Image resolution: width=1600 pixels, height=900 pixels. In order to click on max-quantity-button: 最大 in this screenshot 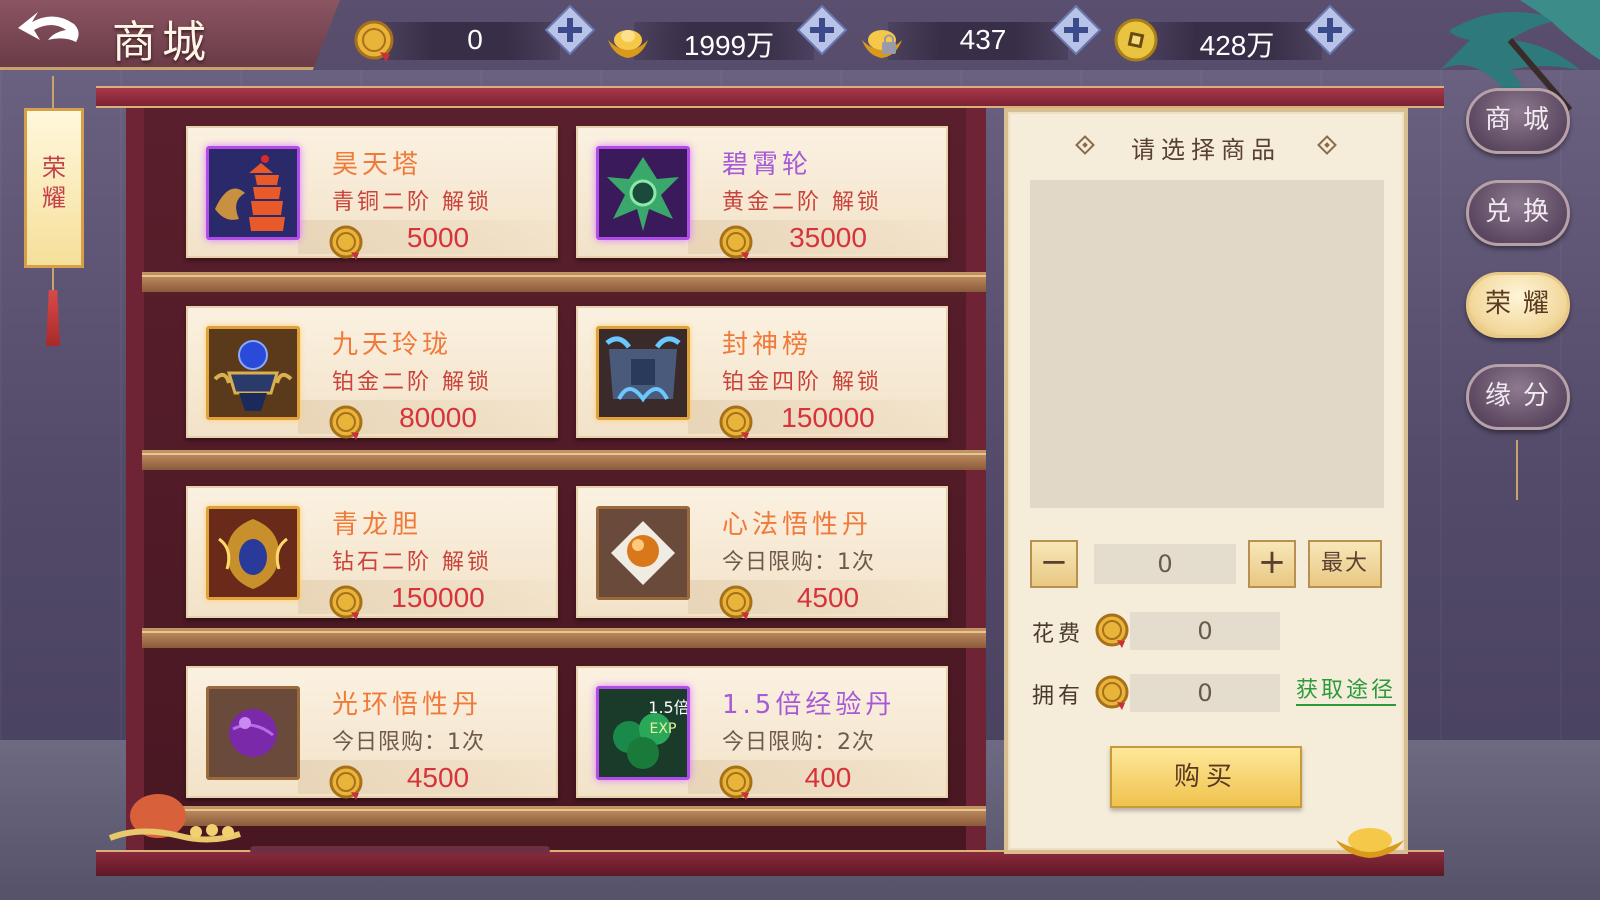, I will do `click(1345, 564)`.